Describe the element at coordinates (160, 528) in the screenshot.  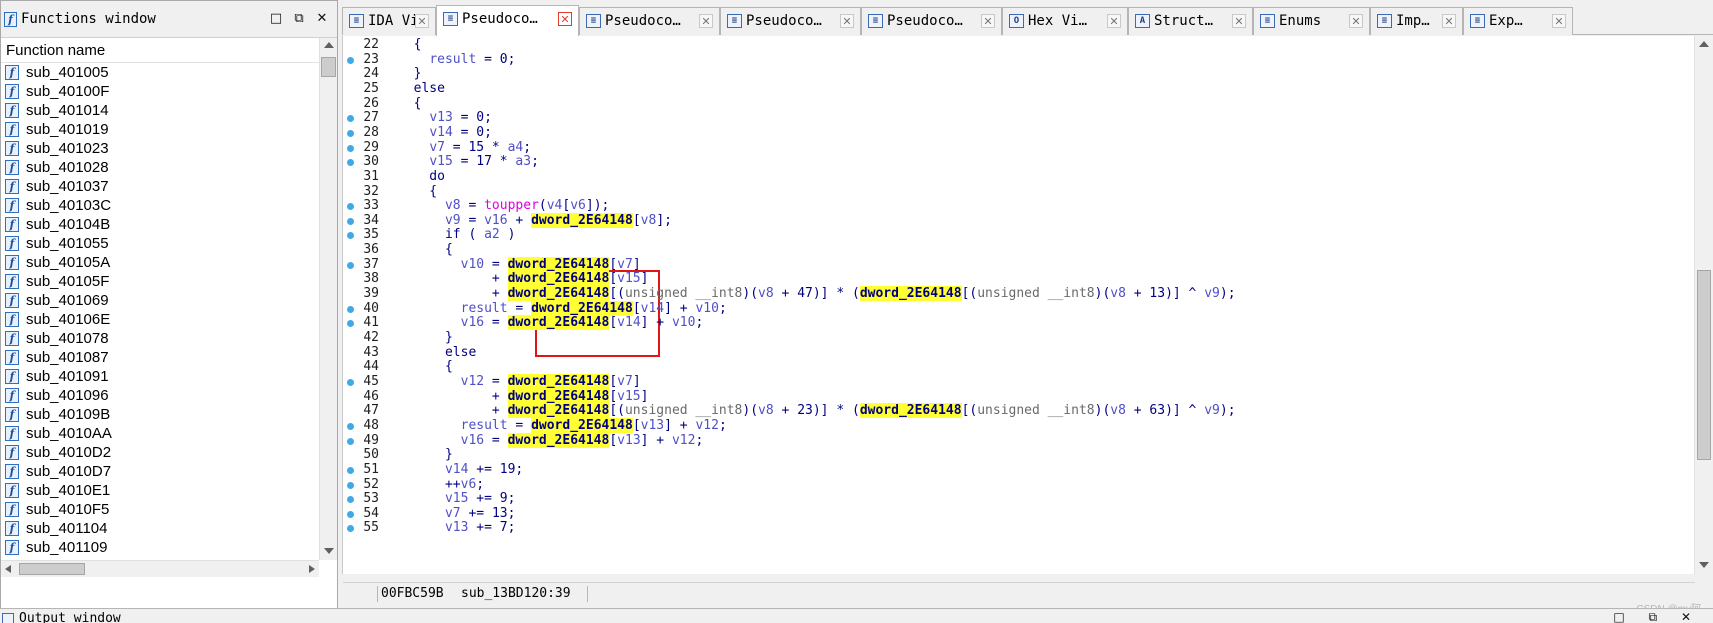
I see `function-list-item: f sub_401104` at that location.